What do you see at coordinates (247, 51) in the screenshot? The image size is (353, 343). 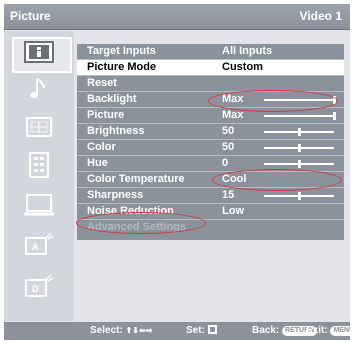 I see `row-value: All Inputs` at bounding box center [247, 51].